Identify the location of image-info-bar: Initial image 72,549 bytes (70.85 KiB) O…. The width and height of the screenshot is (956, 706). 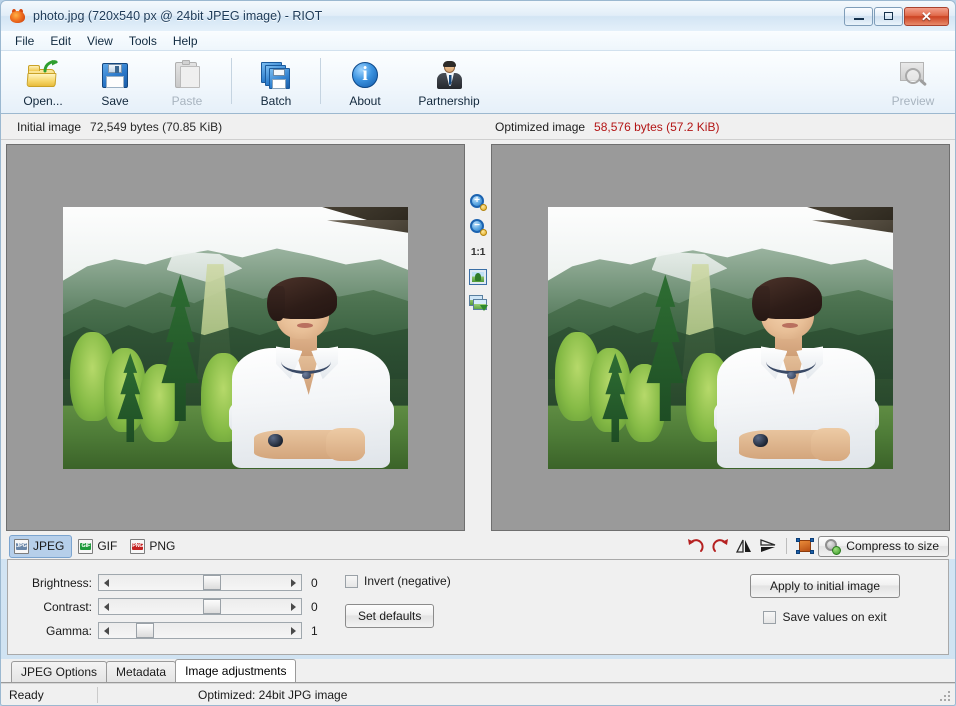
(478, 127).